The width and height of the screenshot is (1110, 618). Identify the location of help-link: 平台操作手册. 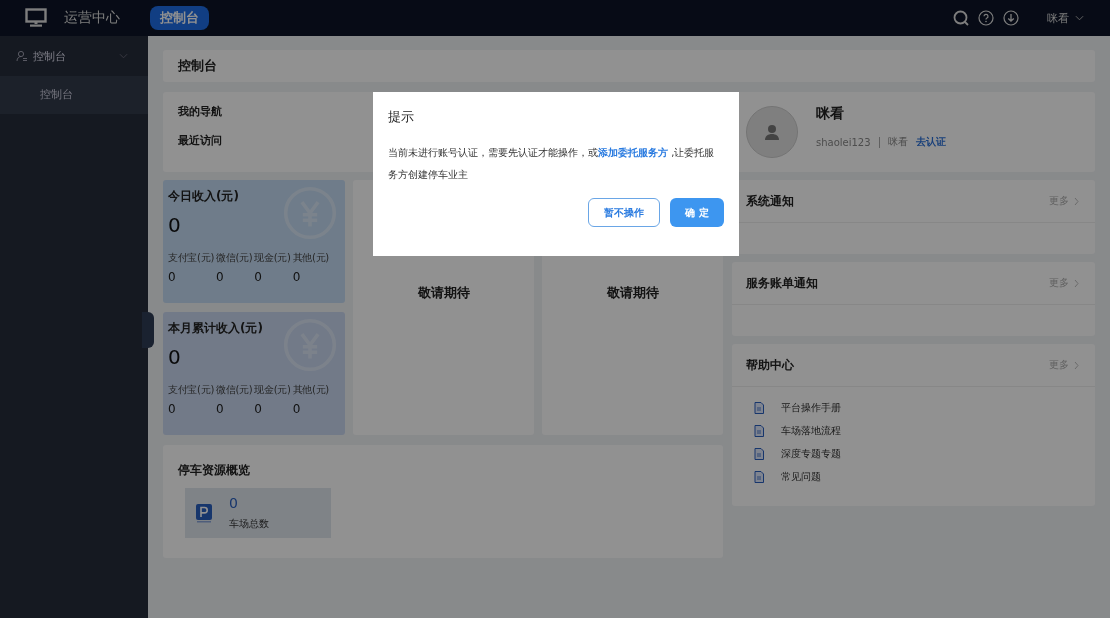
(811, 408).